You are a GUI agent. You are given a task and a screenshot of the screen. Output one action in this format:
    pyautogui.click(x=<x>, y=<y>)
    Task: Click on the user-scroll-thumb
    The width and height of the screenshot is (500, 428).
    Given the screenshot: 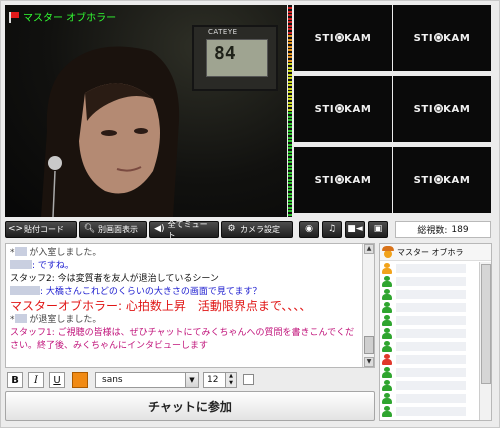 What is the action you would take?
    pyautogui.click(x=486, y=324)
    